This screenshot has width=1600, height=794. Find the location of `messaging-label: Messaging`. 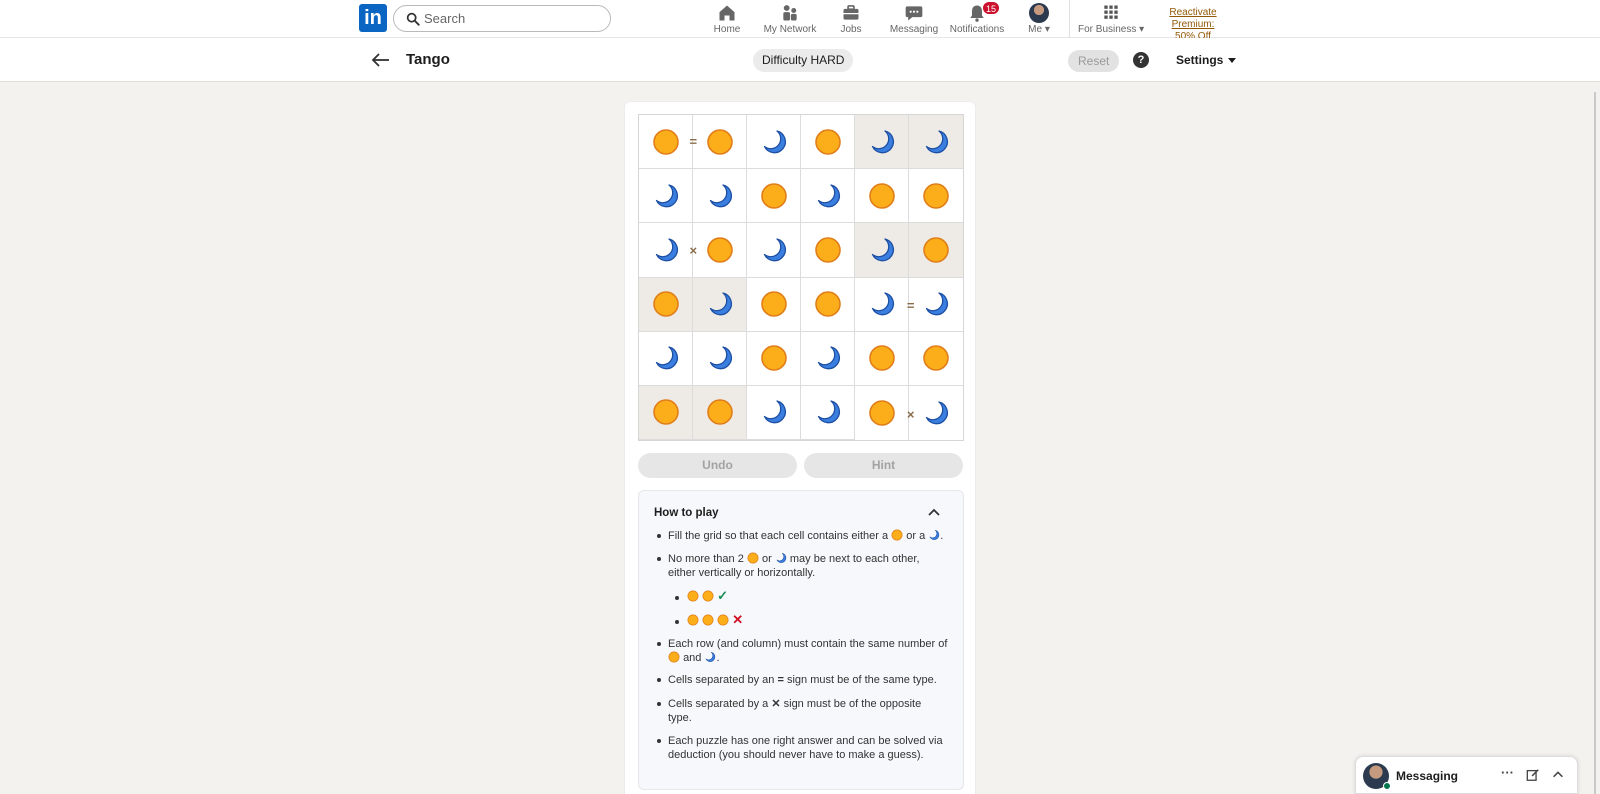

messaging-label: Messaging is located at coordinates (1427, 776).